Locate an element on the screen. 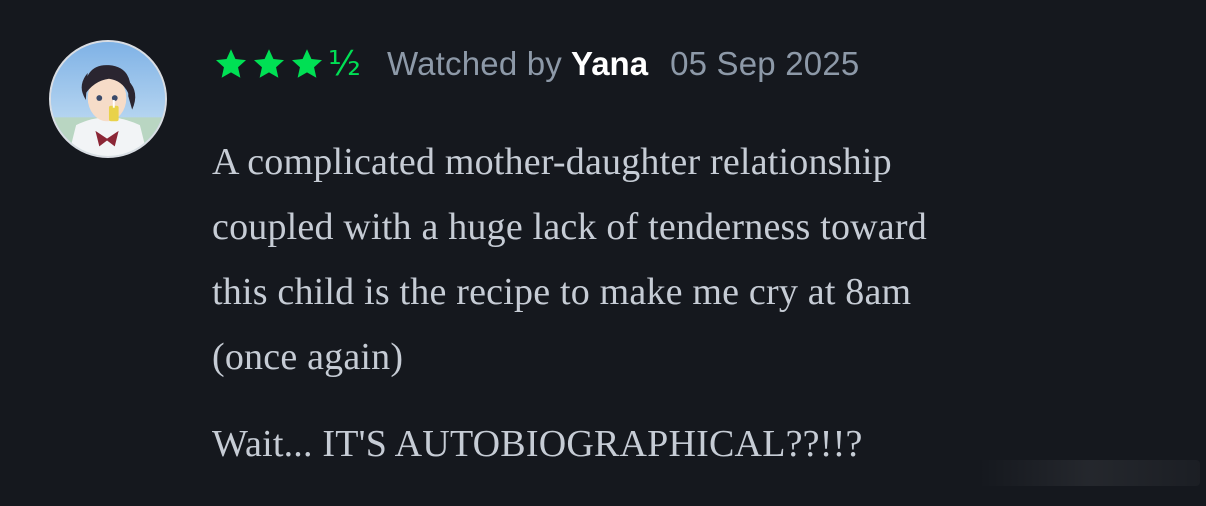 Image resolution: width=1206 pixels, height=506 pixels. review-meta: ½ Watched by Yana 05 Sep 2025 is located at coordinates (535, 64).